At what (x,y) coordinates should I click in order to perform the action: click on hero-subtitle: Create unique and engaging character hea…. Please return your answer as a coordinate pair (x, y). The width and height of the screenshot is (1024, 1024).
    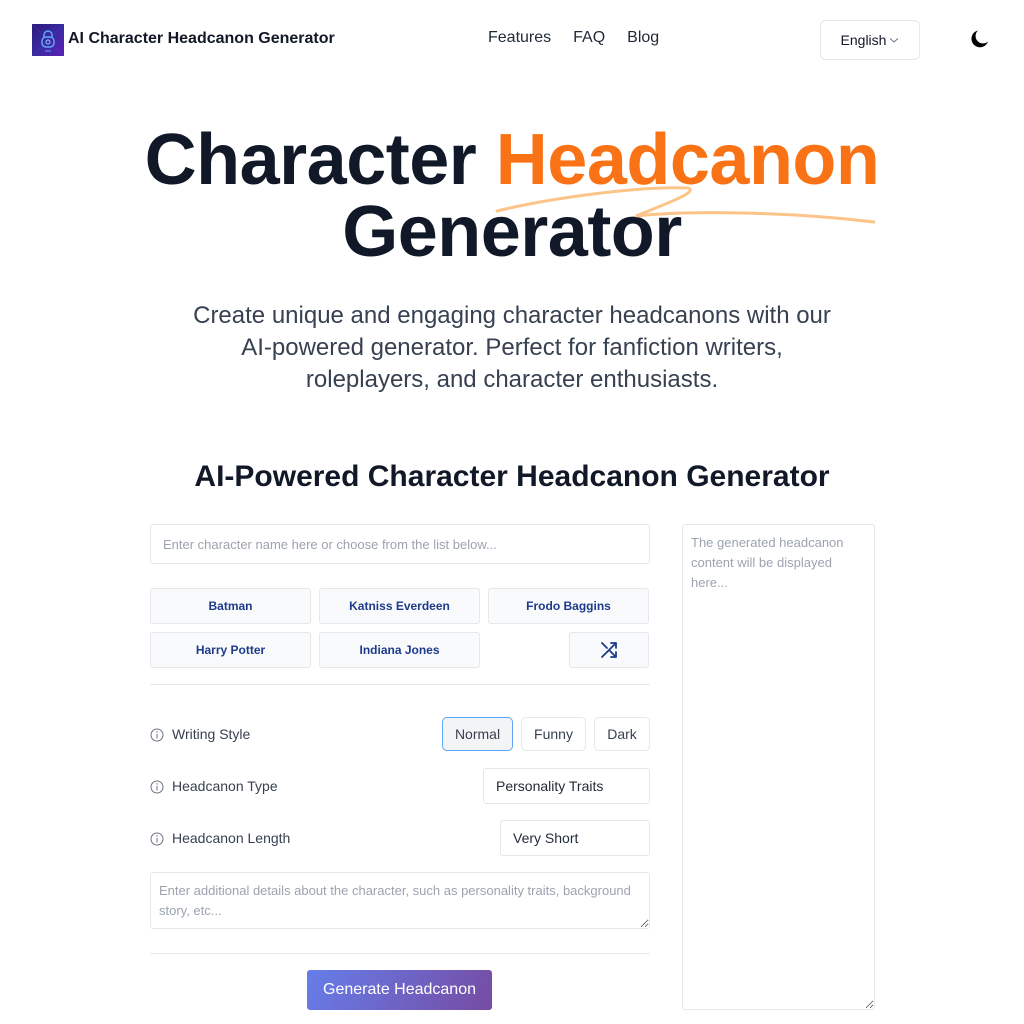
    Looking at the image, I should click on (512, 347).